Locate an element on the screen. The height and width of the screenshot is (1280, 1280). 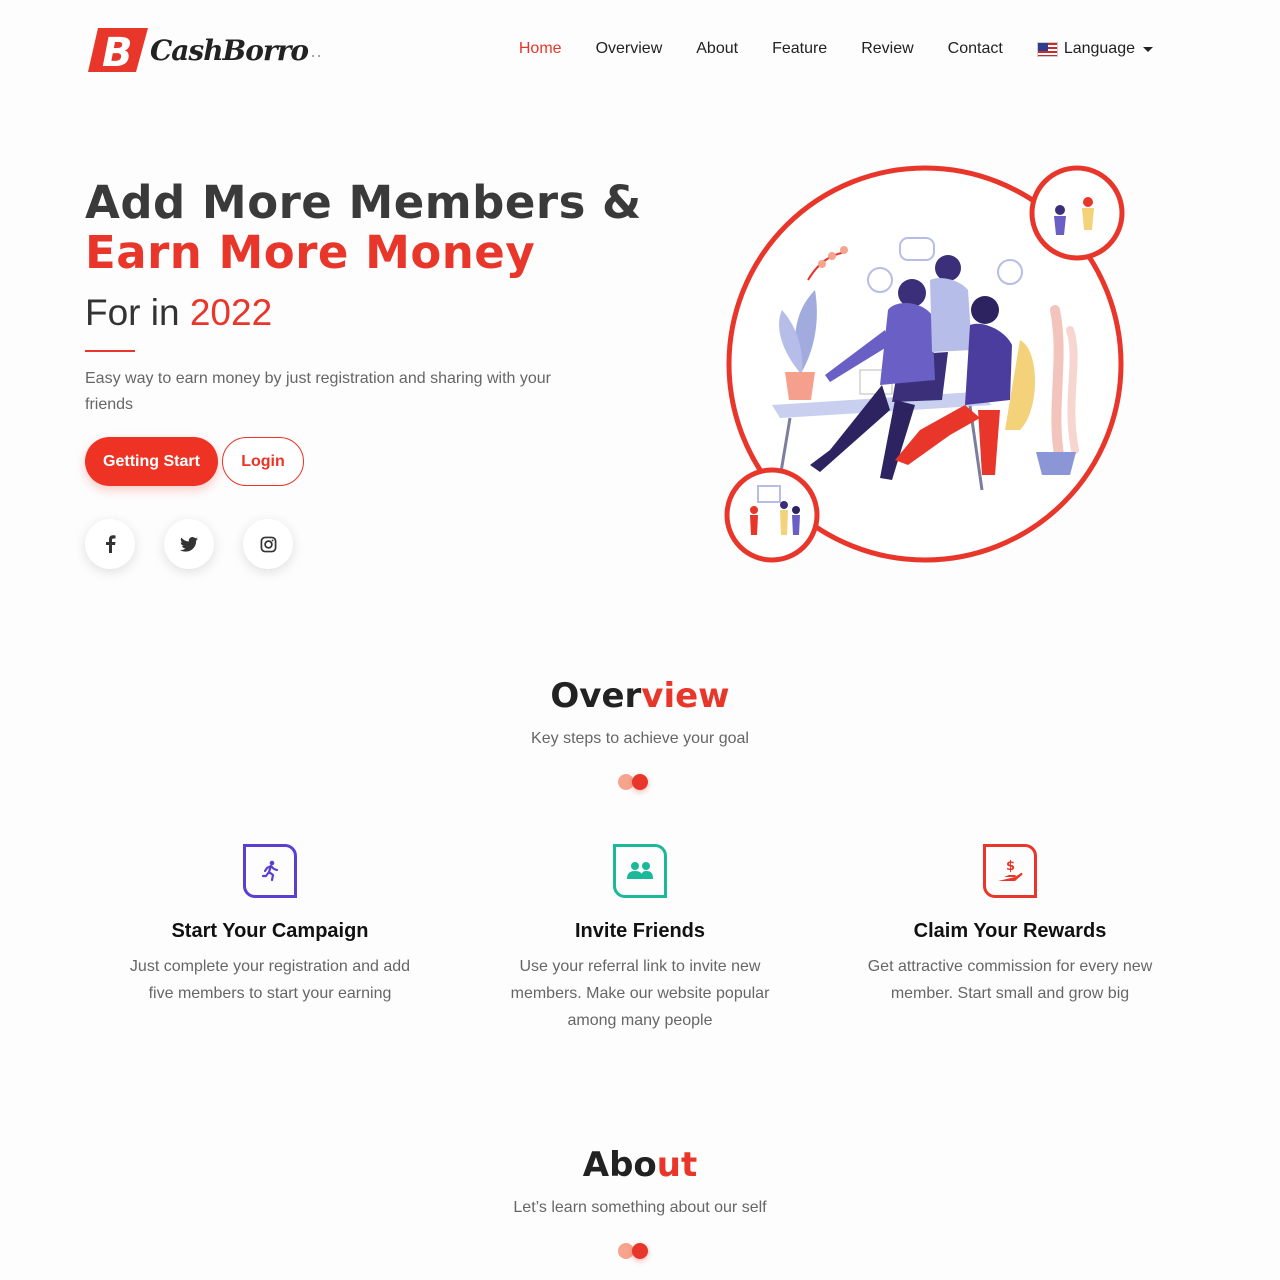
about-title-highlight: ut is located at coordinates (677, 1165).